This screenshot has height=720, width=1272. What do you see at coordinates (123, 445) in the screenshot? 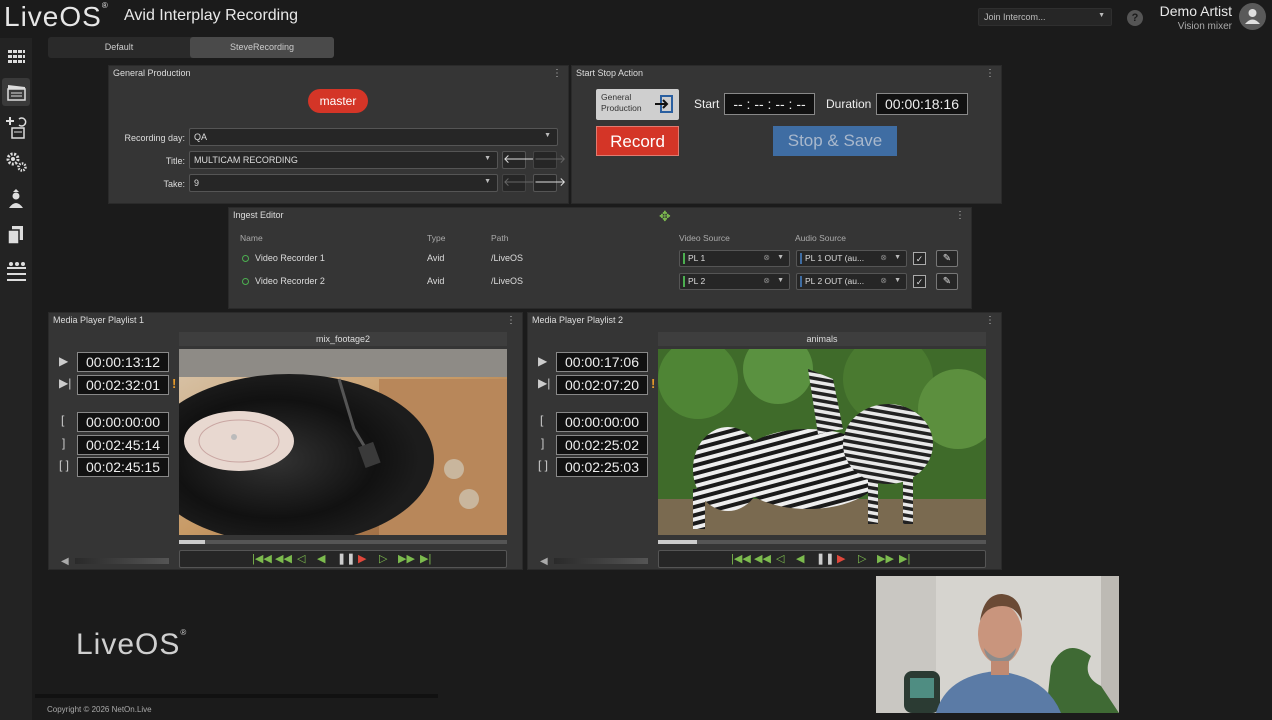
I see `out-timecode: 00:02:45:14` at bounding box center [123, 445].